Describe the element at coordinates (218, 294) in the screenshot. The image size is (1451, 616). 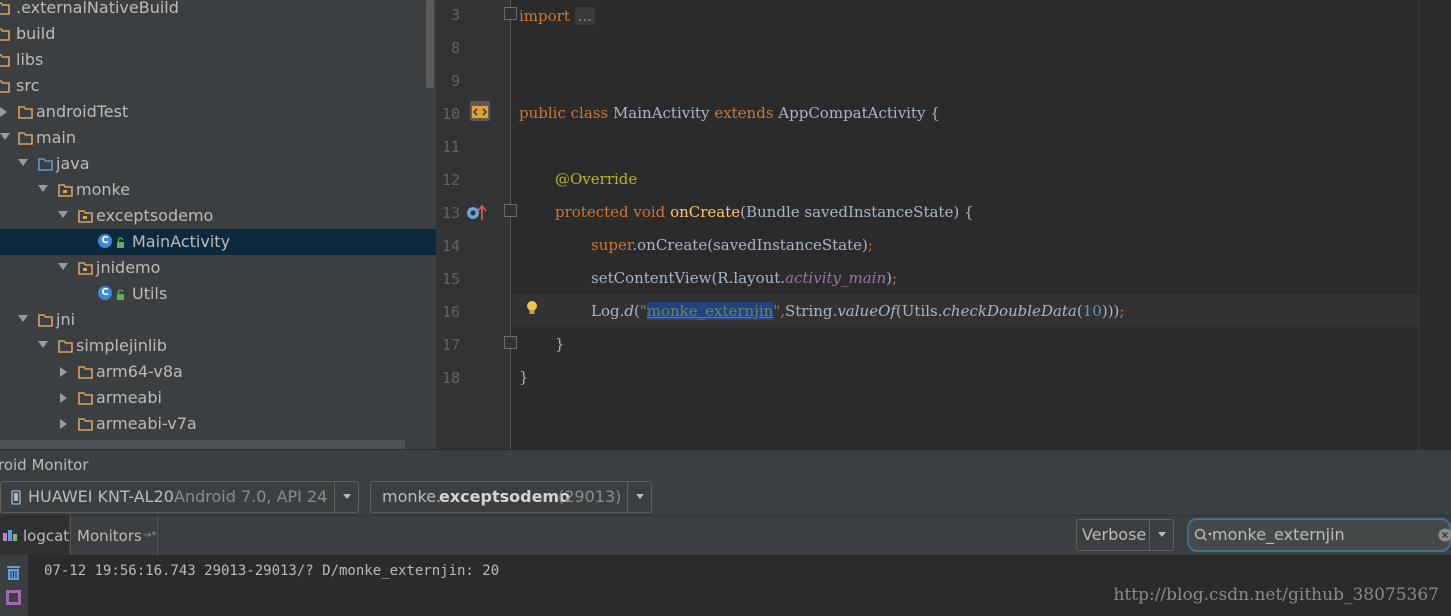
I see `tree-item-utils: C Utils` at that location.